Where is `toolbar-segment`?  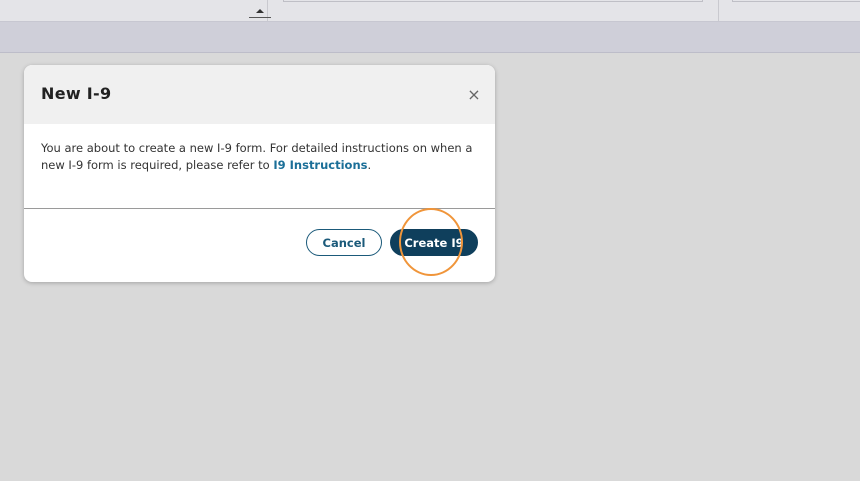 toolbar-segment is located at coordinates (134, 10).